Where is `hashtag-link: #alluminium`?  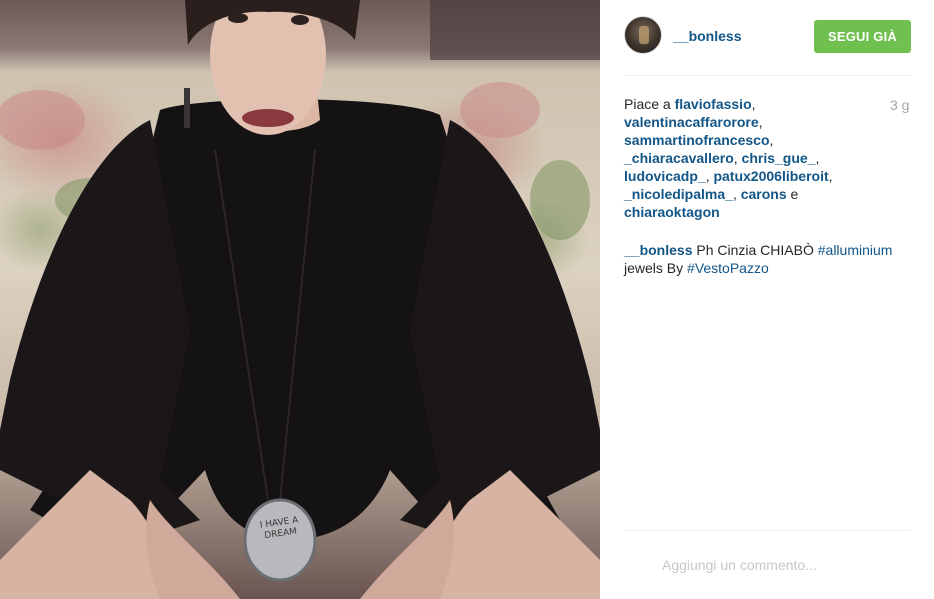
hashtag-link: #alluminium is located at coordinates (855, 250).